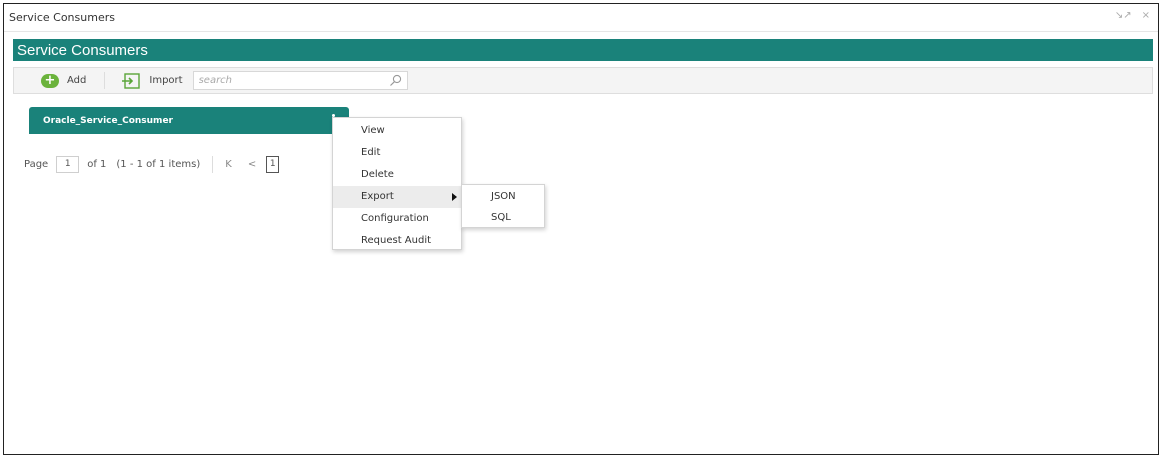  What do you see at coordinates (62, 17) in the screenshot?
I see `window-title: Service Consumers` at bounding box center [62, 17].